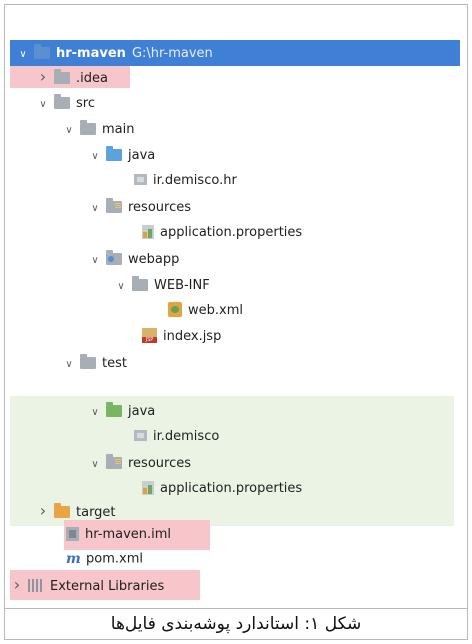 This screenshot has height=644, width=472. I want to click on tree-row-test: test, so click(68, 363).